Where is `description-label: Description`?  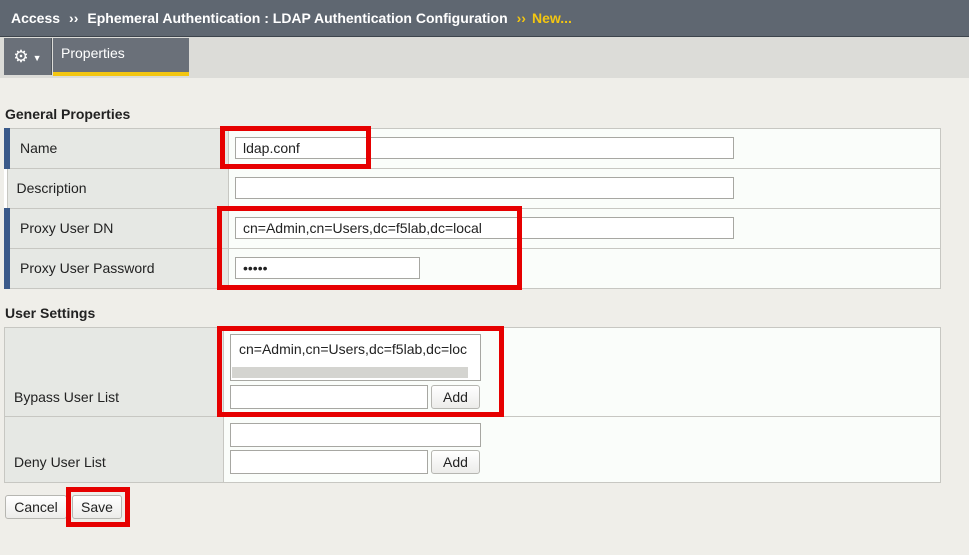
description-label: Description is located at coordinates (51, 188).